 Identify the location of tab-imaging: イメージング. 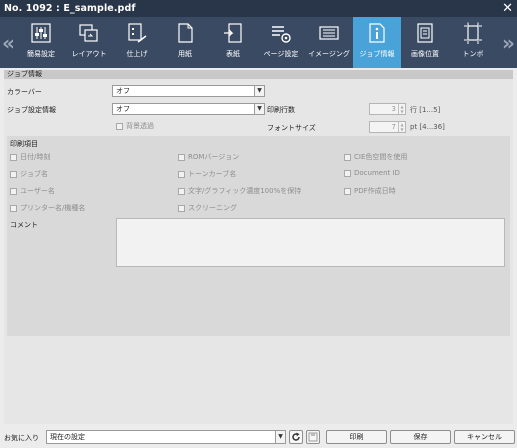
(329, 42).